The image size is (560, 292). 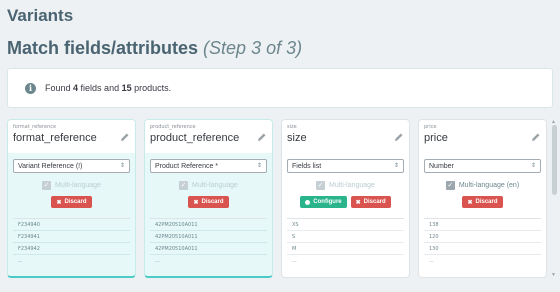 I want to click on select-value: Number, so click(x=441, y=166).